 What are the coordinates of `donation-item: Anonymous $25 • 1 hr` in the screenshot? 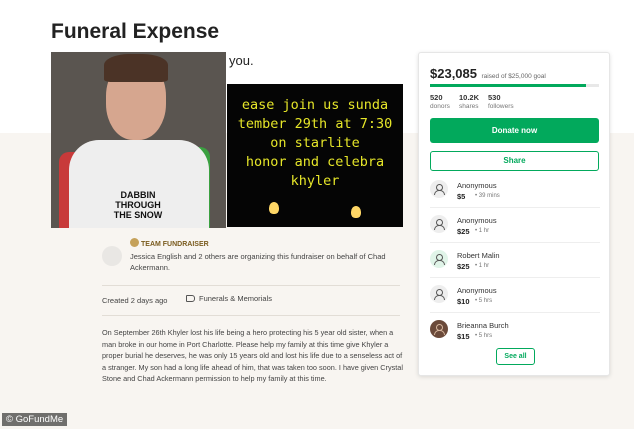 It's located at (515, 227).